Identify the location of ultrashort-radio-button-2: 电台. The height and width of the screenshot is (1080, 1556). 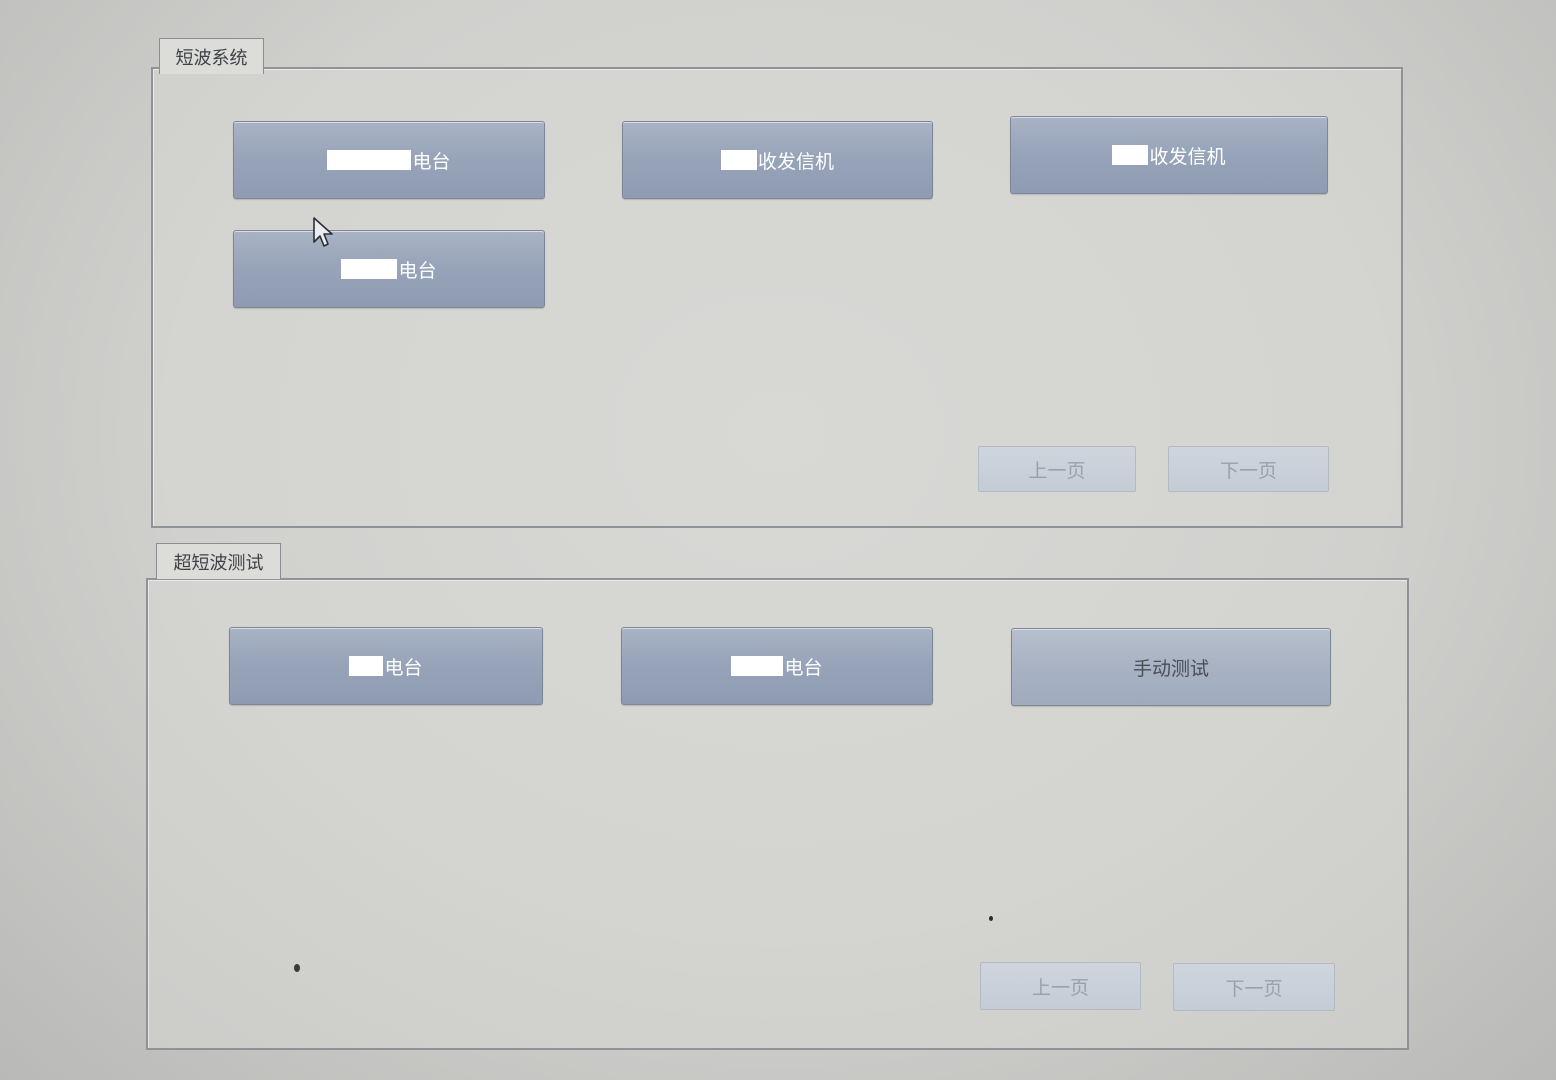
(777, 666).